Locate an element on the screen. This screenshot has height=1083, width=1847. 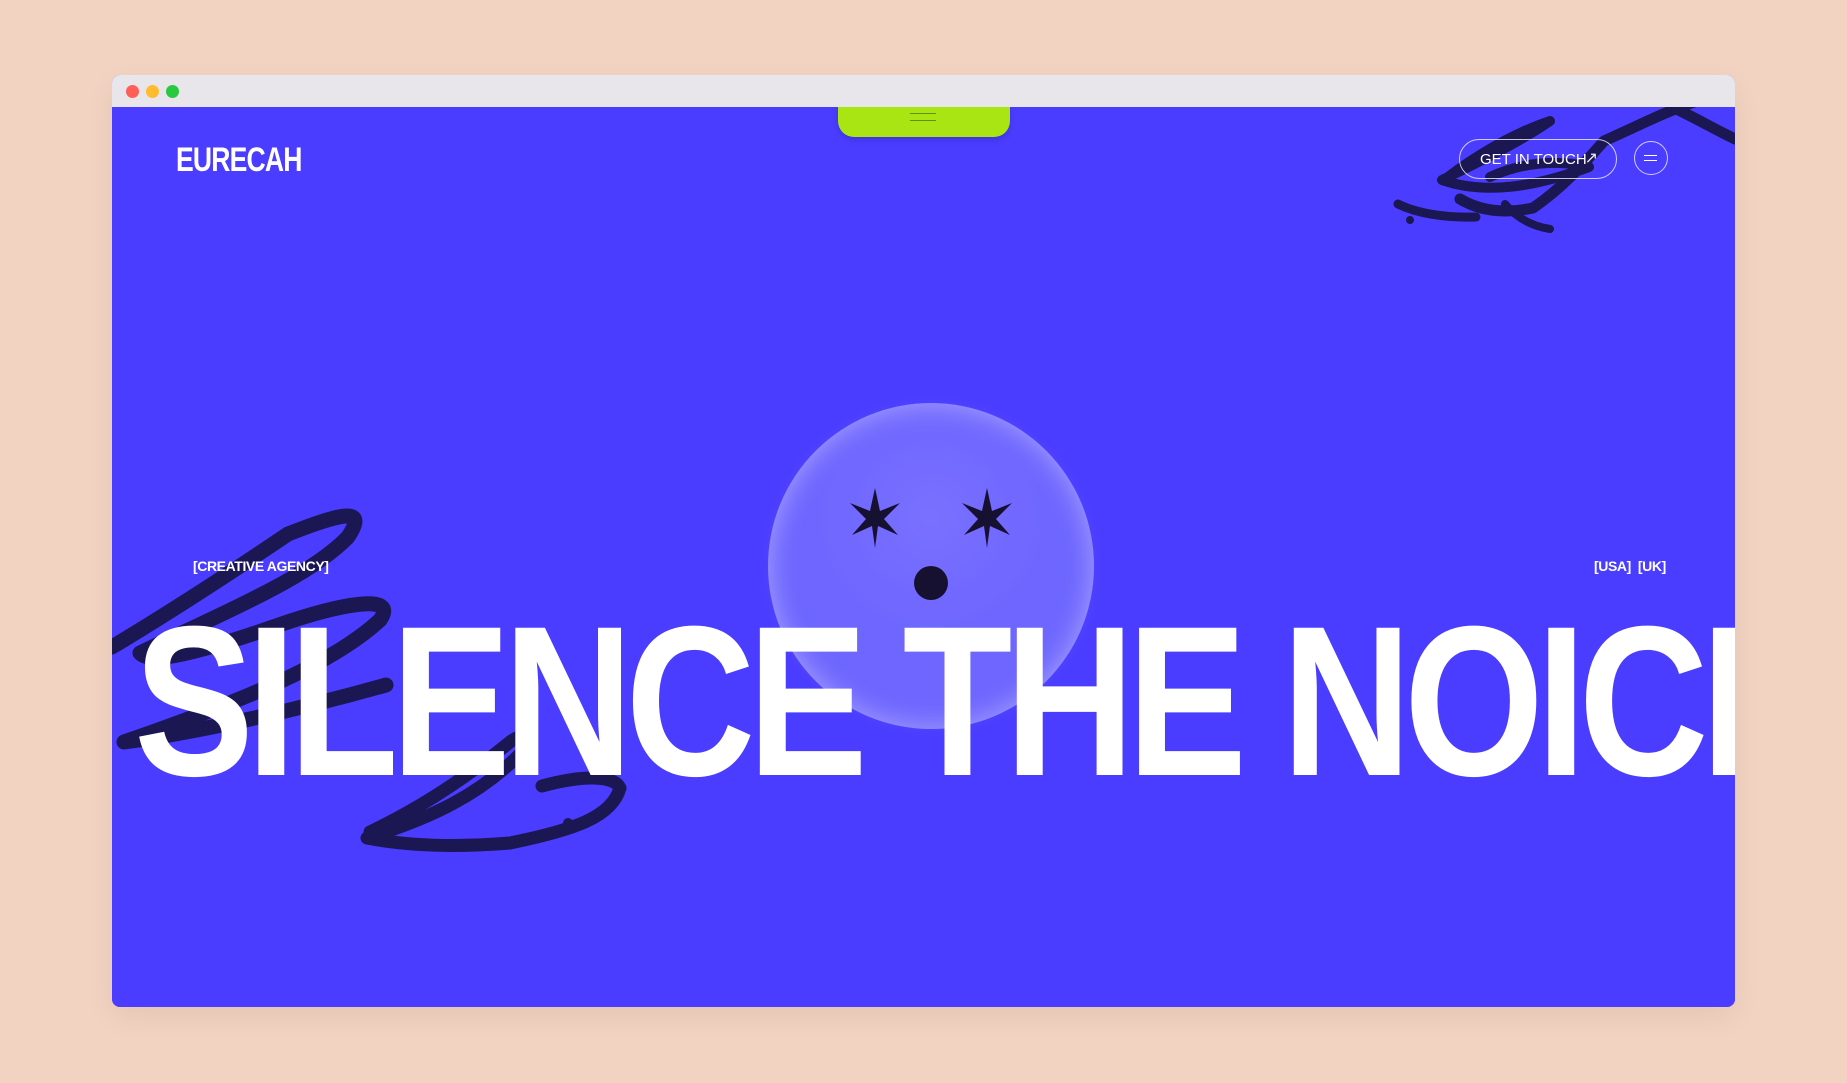
menu-icon is located at coordinates (1650, 158).